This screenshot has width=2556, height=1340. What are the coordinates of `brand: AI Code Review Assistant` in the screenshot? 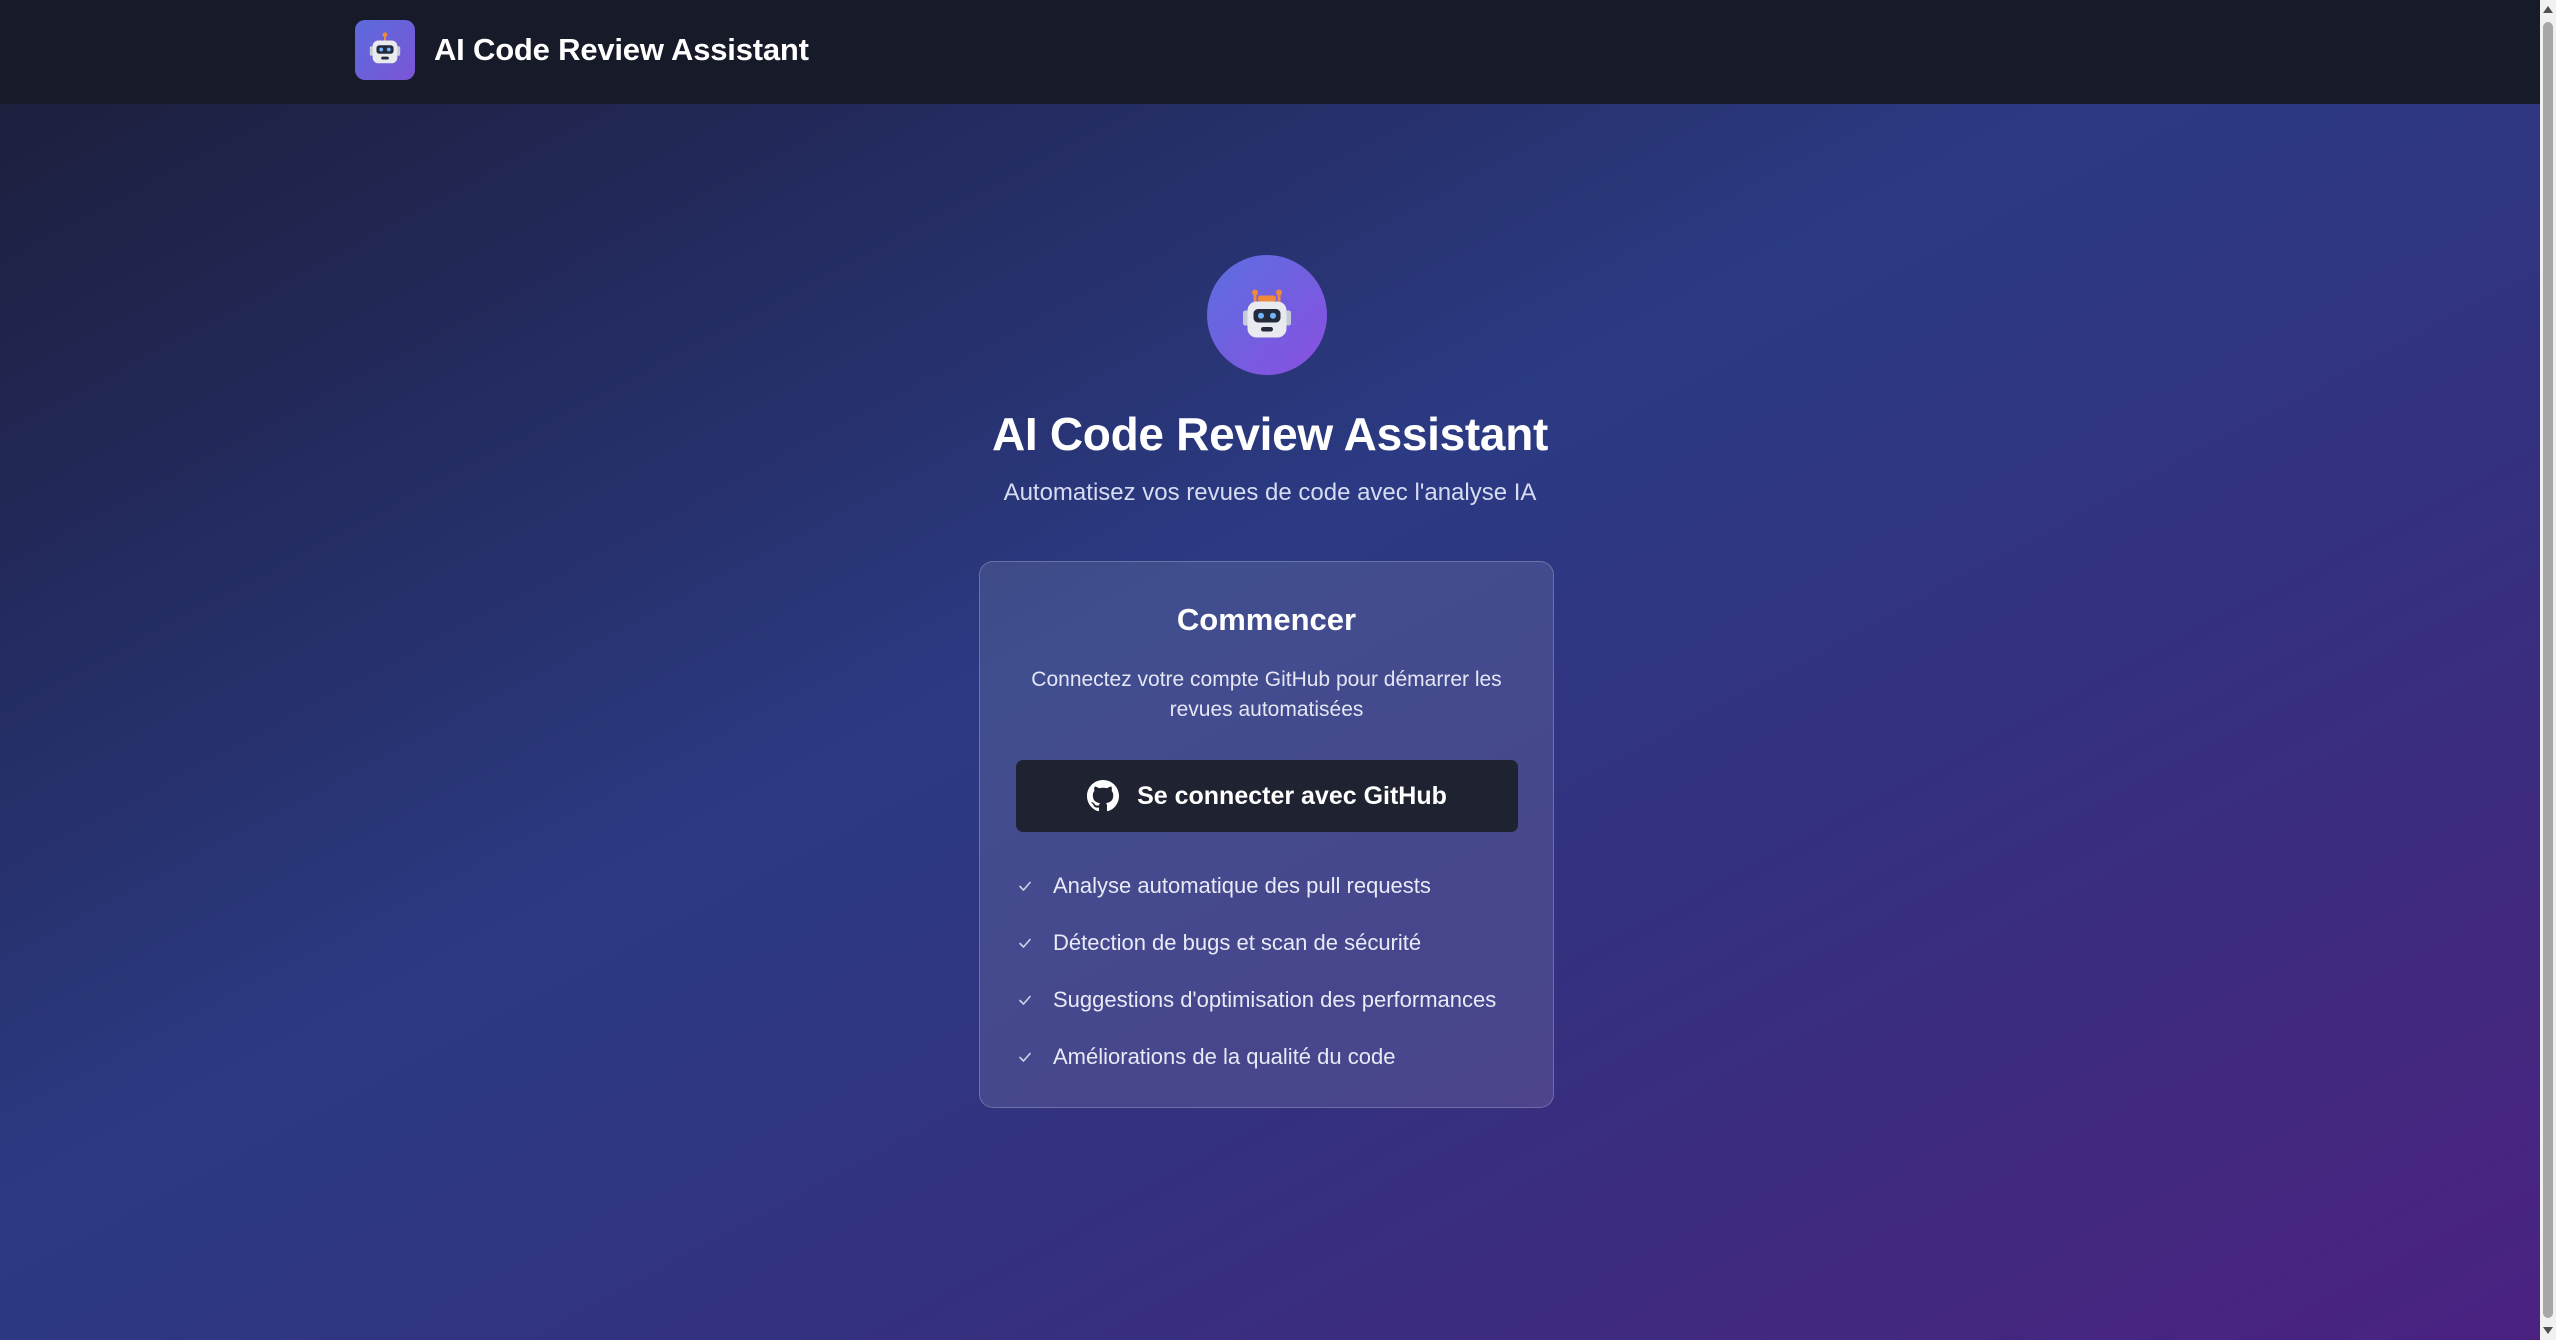 It's located at (582, 50).